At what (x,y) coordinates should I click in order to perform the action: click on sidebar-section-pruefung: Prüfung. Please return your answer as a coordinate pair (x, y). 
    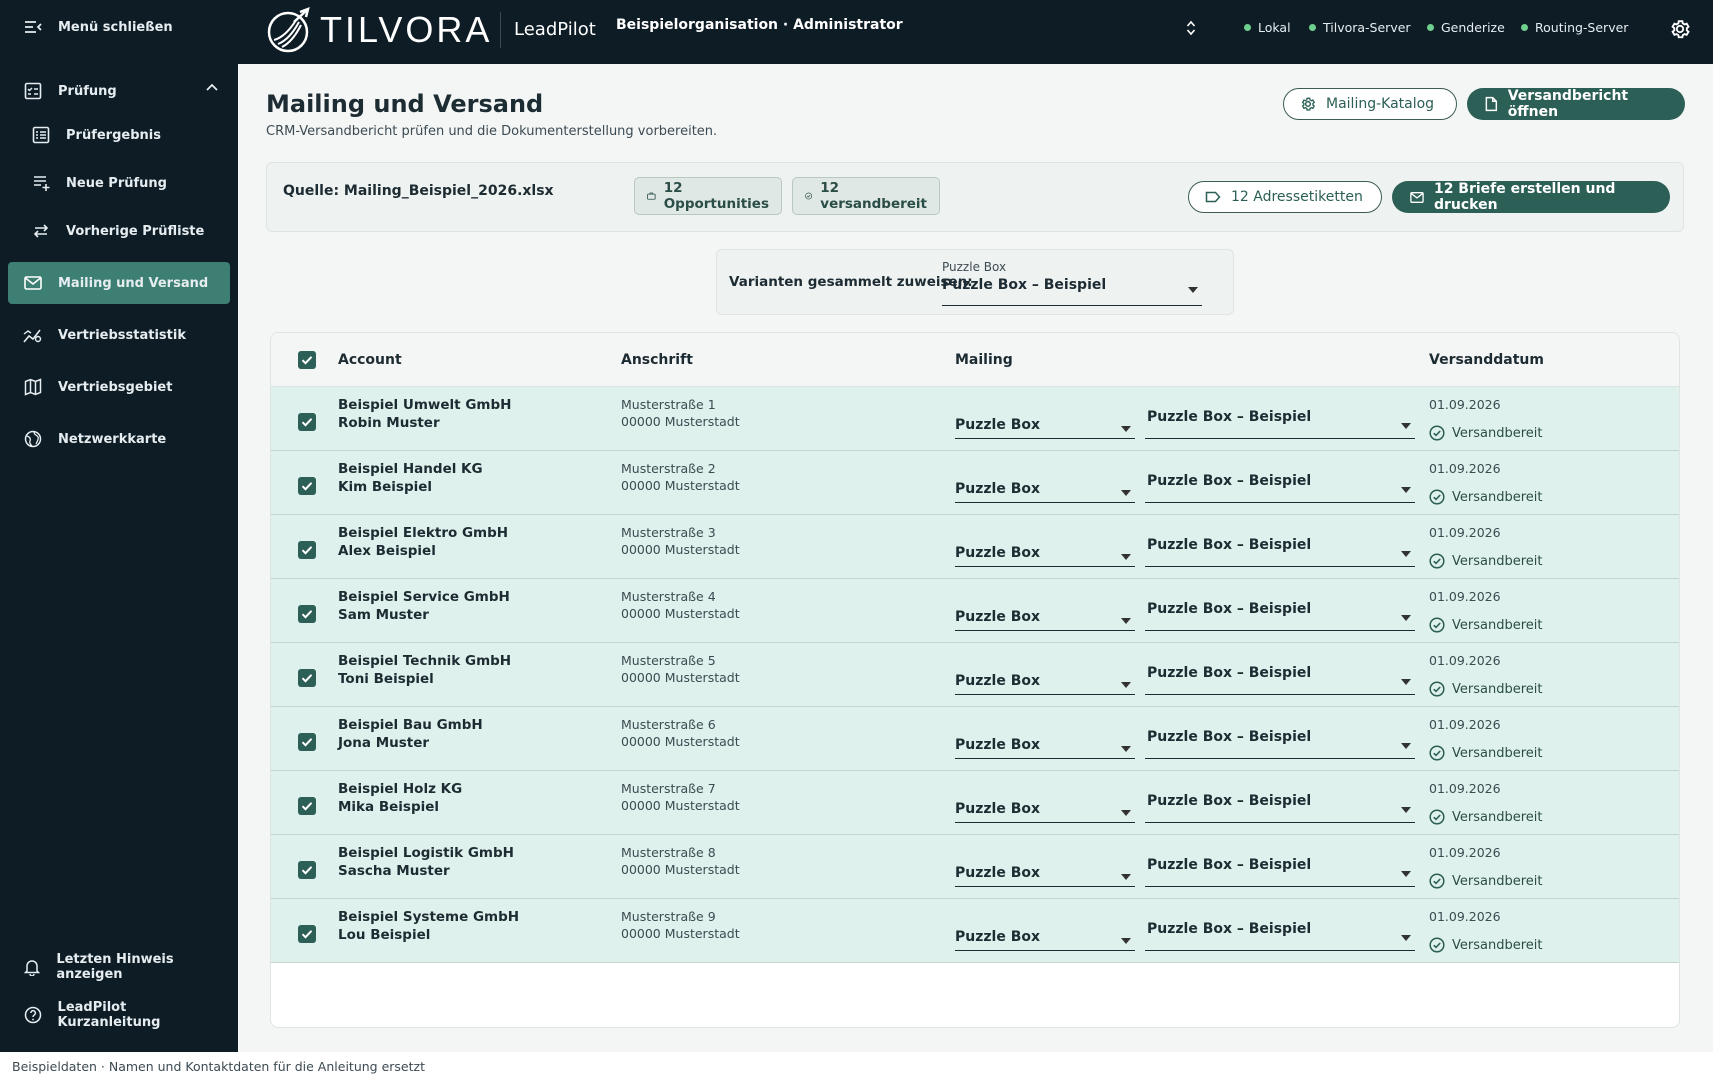
    Looking at the image, I should click on (119, 91).